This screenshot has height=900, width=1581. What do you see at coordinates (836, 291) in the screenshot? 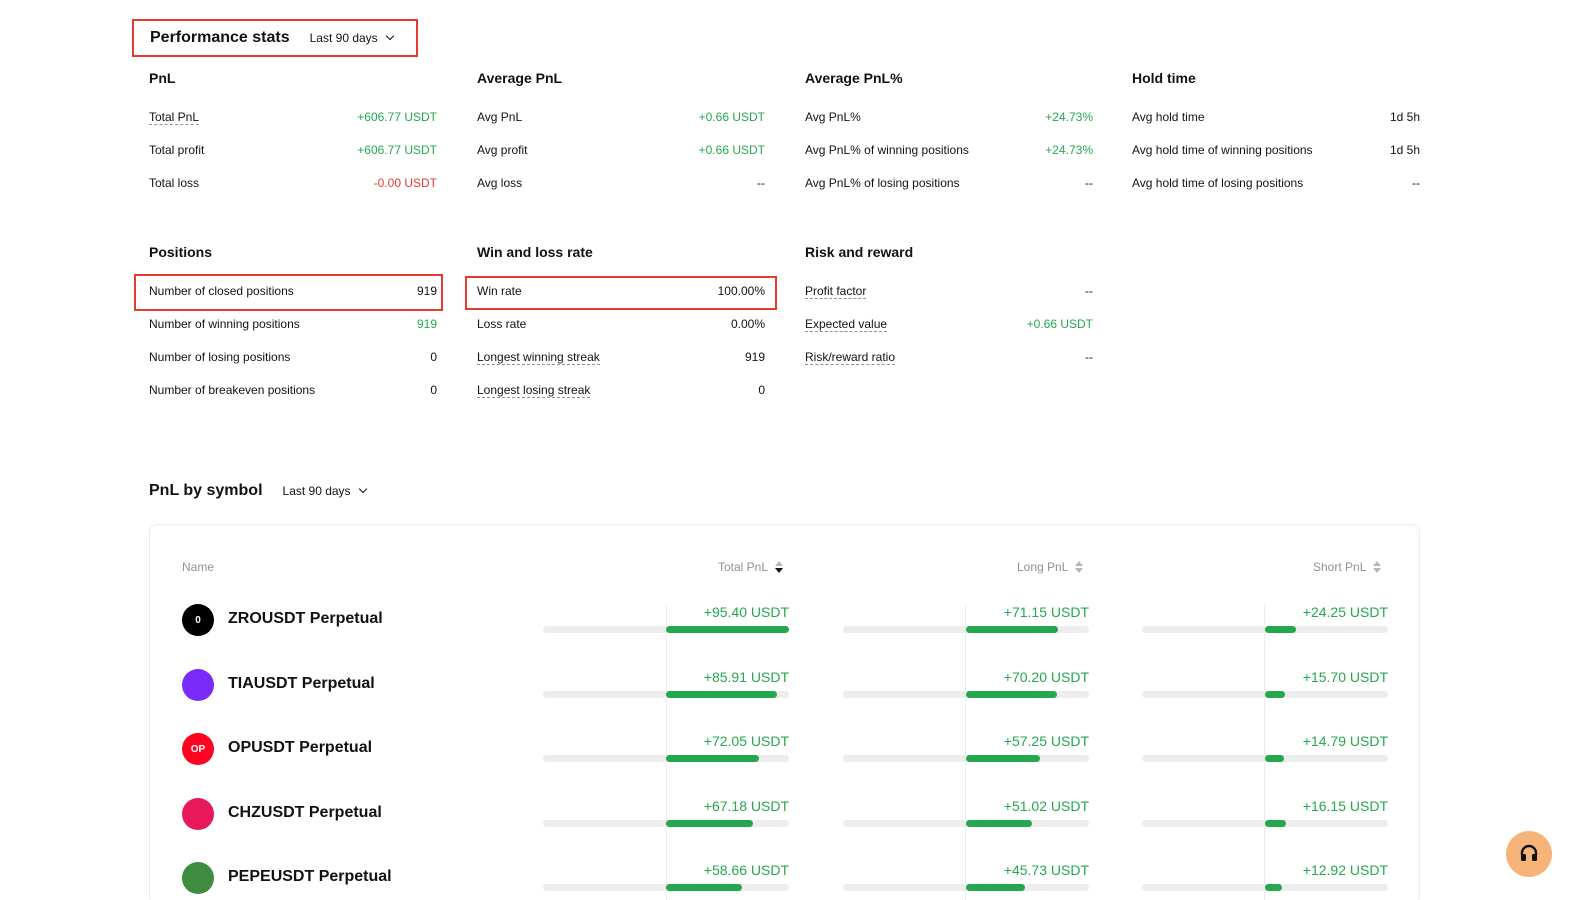
I see `stat-label: Profit factor` at bounding box center [836, 291].